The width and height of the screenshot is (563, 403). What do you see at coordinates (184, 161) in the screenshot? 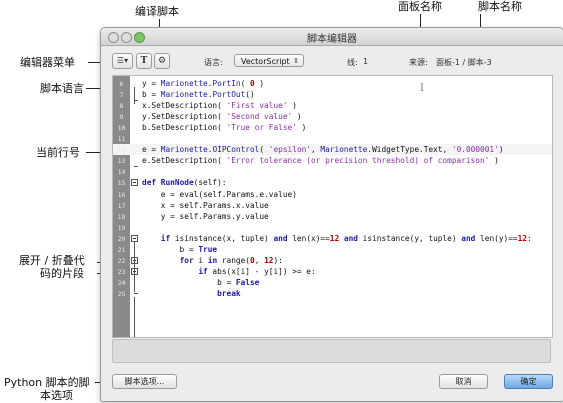
I see `code-token: e.SetDescription(` at bounding box center [184, 161].